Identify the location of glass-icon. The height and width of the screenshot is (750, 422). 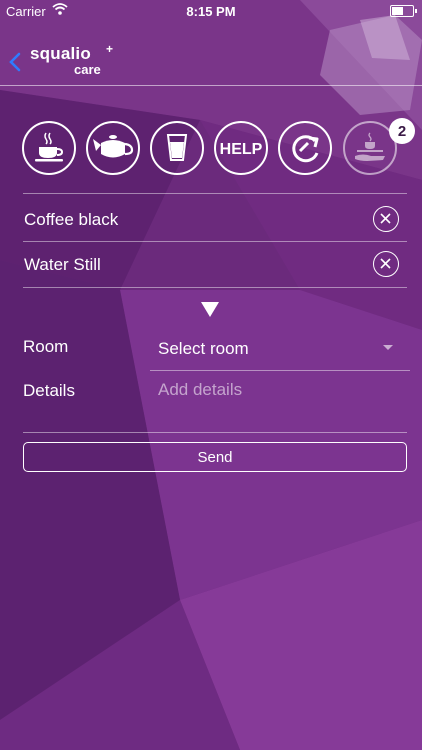
(177, 147).